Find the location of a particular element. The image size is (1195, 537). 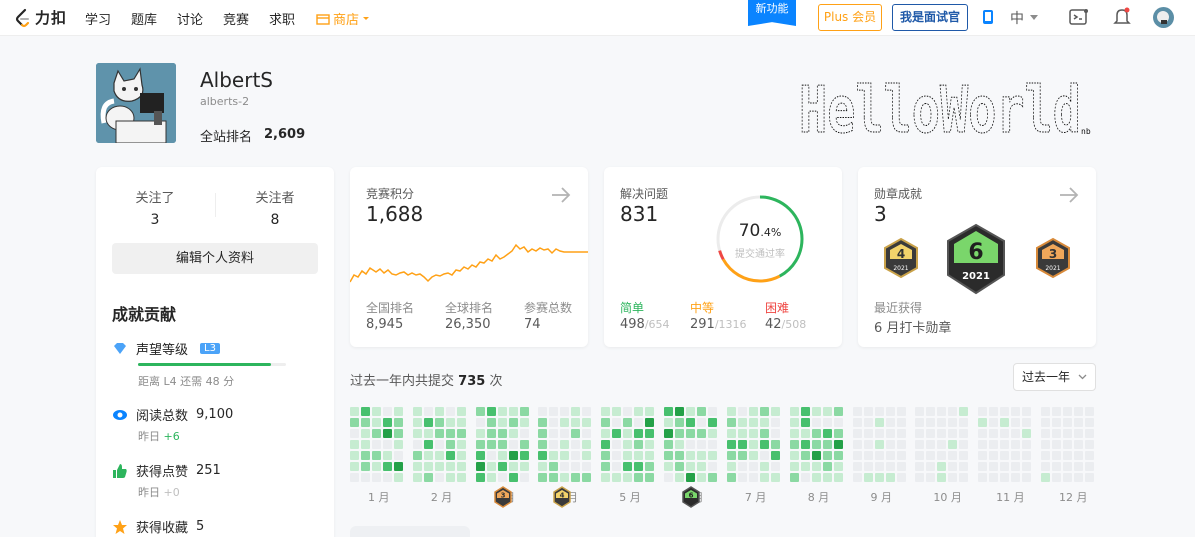

month-badge-3-icon: 3 is located at coordinates (503, 497).